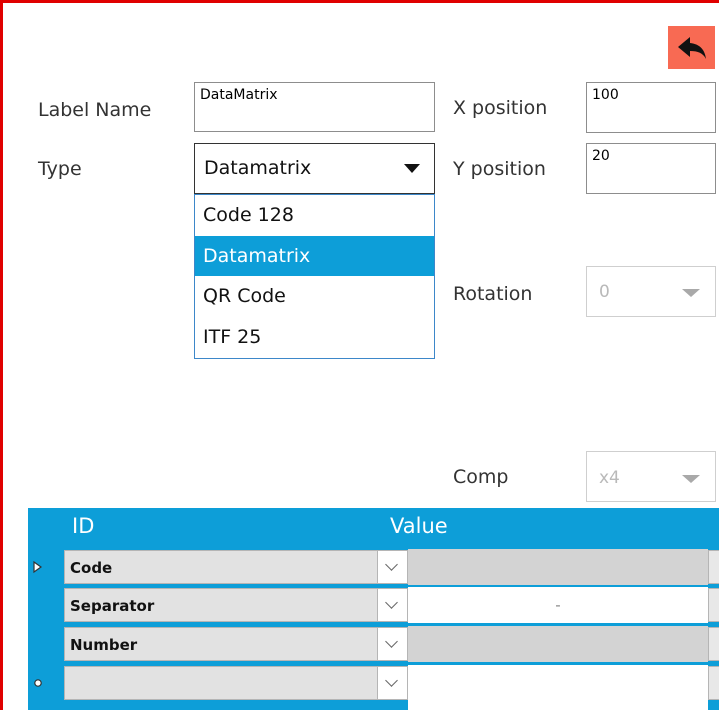 The image size is (719, 710). Describe the element at coordinates (104, 645) in the screenshot. I see `row-id-text: Number` at that location.